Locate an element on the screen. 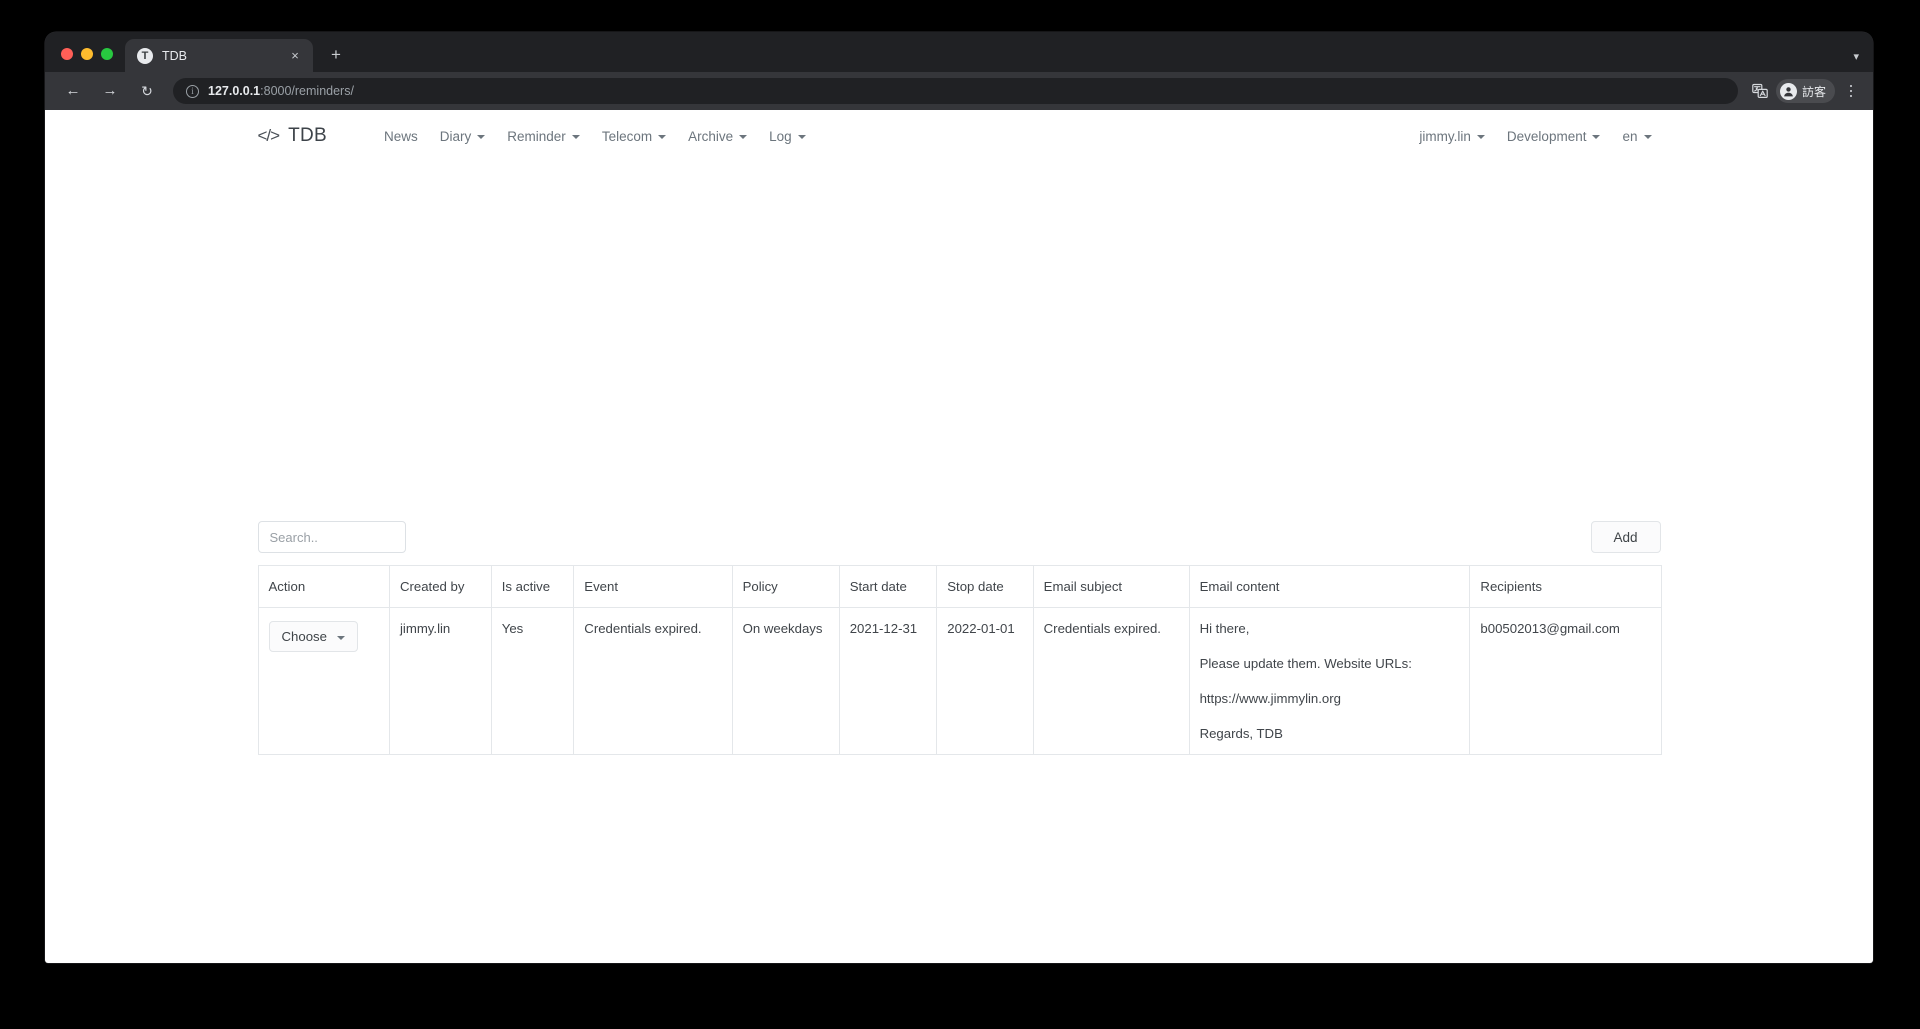 The width and height of the screenshot is (1920, 1029). column-header-policy: Policy is located at coordinates (785, 586).